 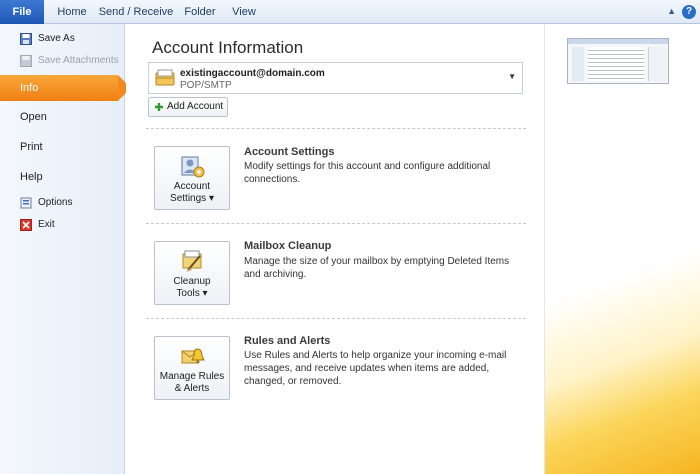 What do you see at coordinates (289, 152) in the screenshot?
I see `account-settings-title: Account Settings` at bounding box center [289, 152].